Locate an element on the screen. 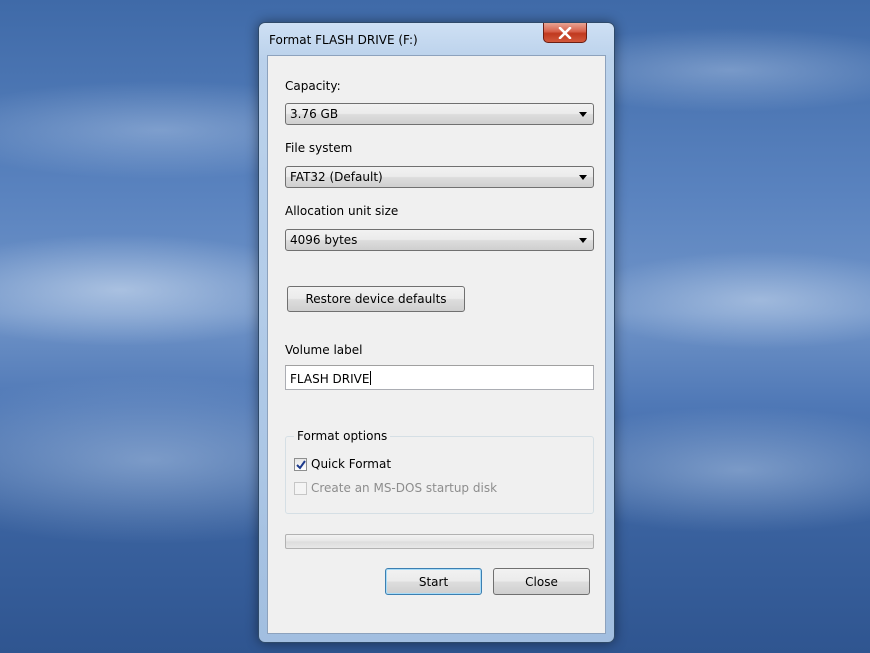 This screenshot has height=653, width=870. file-system-value: FAT32 (Default) is located at coordinates (336, 177).